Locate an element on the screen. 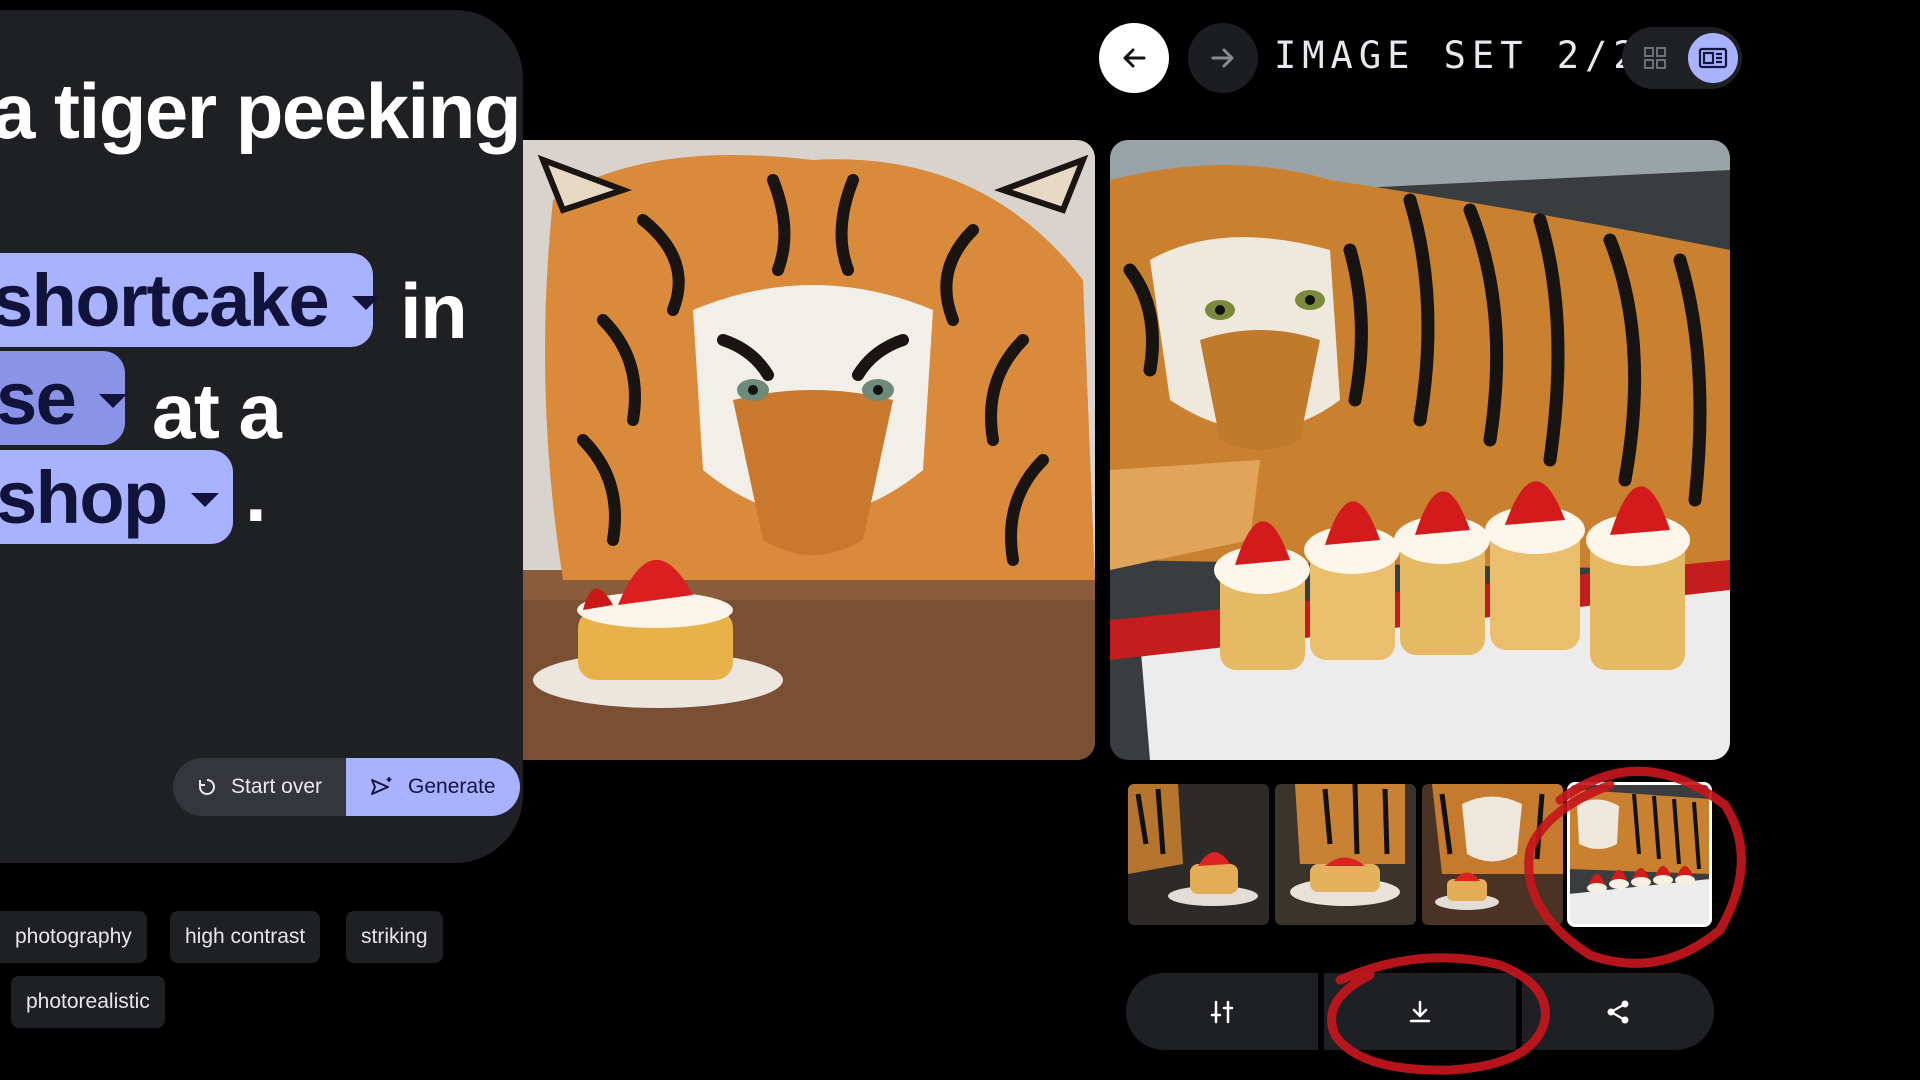 The width and height of the screenshot is (1920, 1080). start-over-button: Start over is located at coordinates (260, 787).